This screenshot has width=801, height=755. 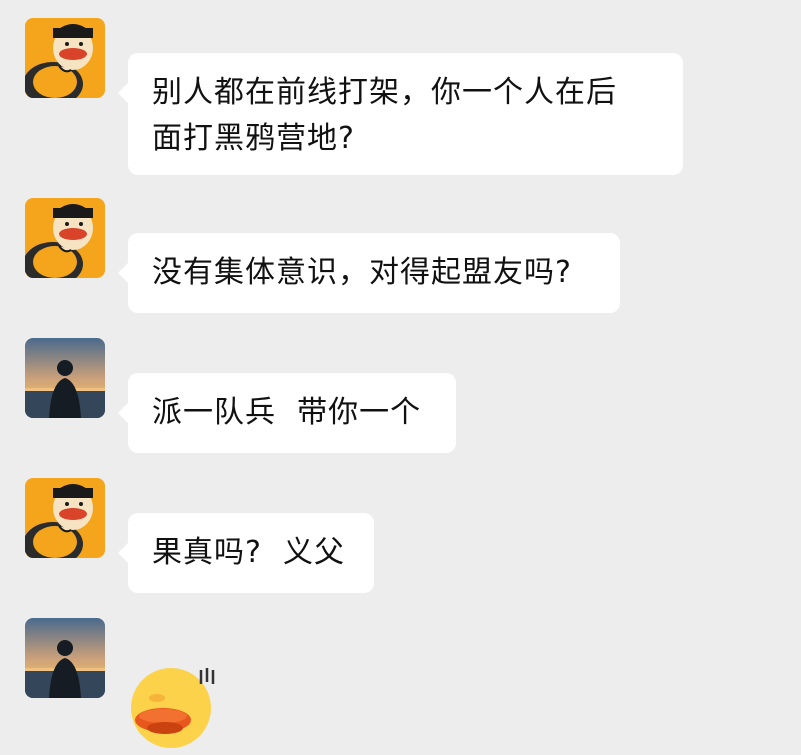 I want to click on sticker-message, so click(x=173, y=704).